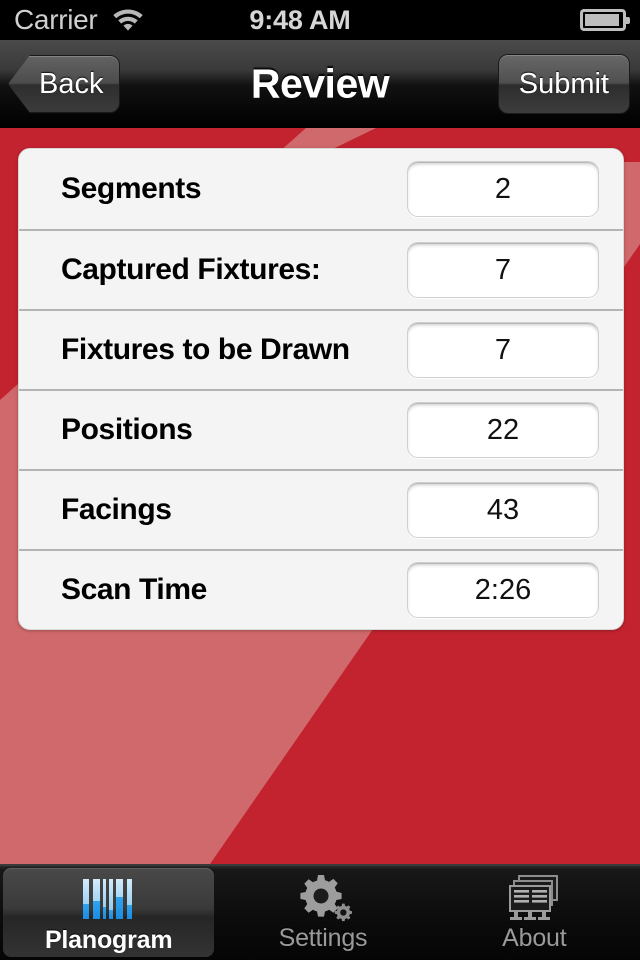 The image size is (640, 960). I want to click on table-row: Facings 43, so click(321, 509).